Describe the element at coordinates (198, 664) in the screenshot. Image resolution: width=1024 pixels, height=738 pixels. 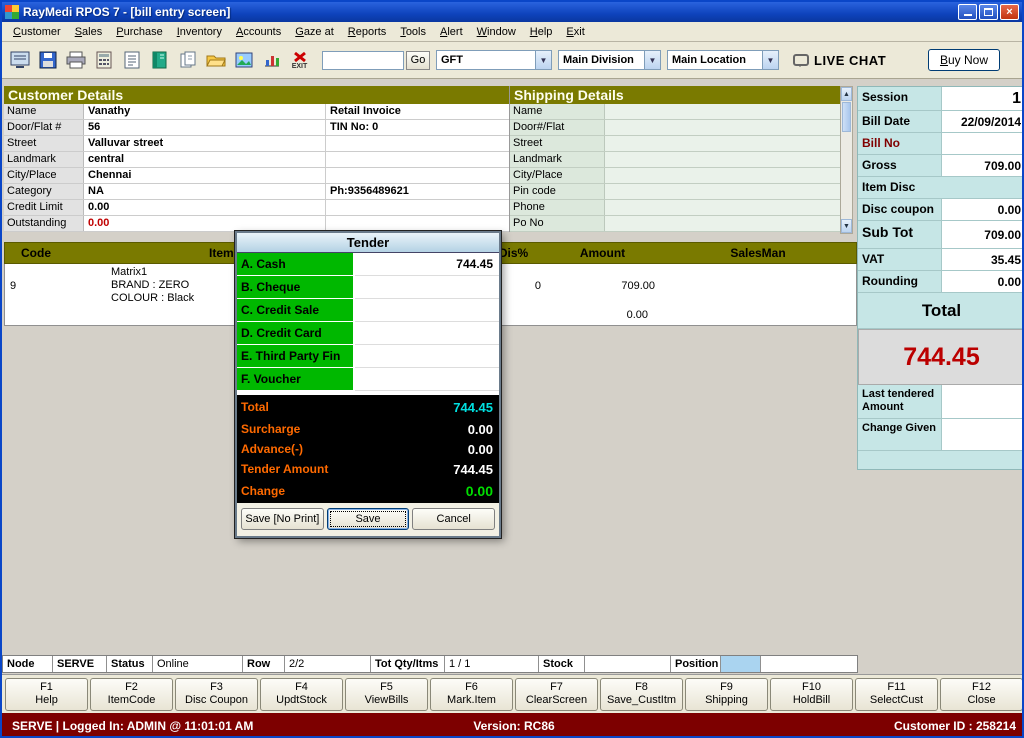
I see `status-value: Online` at that location.